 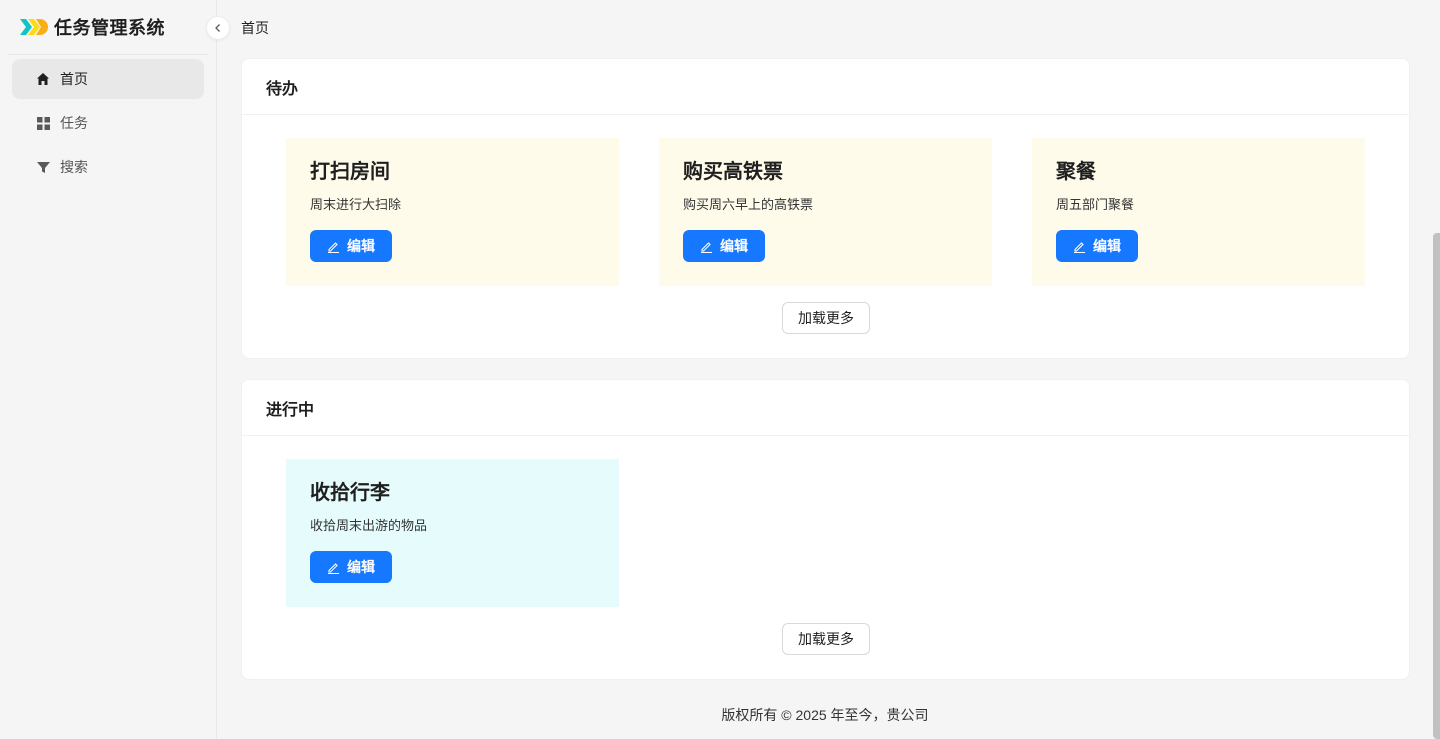 What do you see at coordinates (74, 167) in the screenshot?
I see `sidebar-item-label: 搜索` at bounding box center [74, 167].